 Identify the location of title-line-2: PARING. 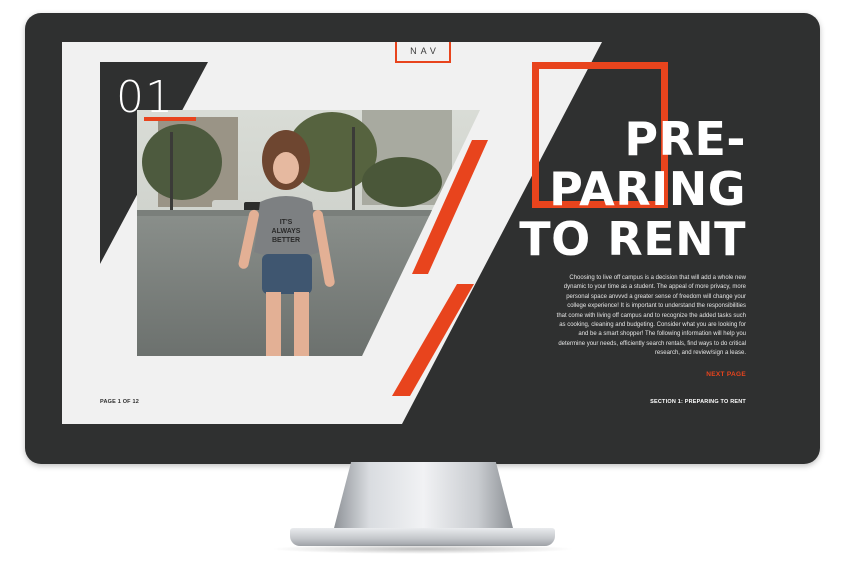
(647, 189).